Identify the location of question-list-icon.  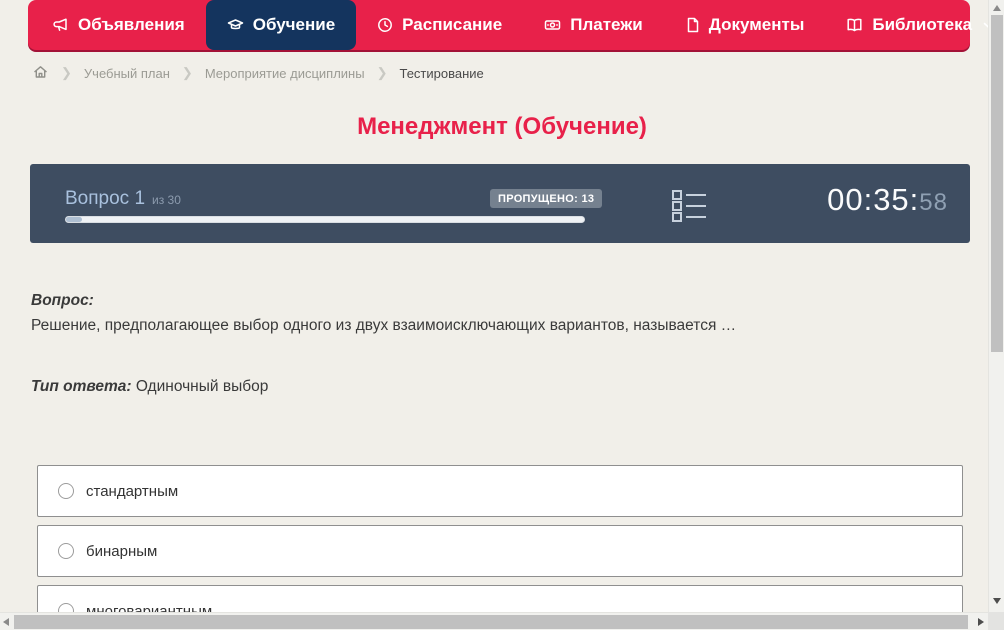
(690, 208).